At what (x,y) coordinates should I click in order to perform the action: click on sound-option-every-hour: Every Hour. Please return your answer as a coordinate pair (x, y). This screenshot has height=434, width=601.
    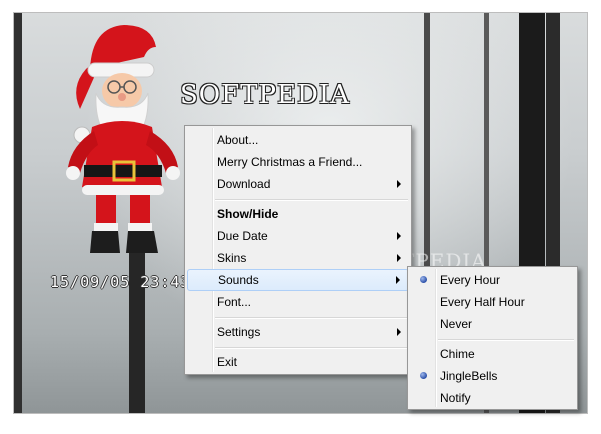
    Looking at the image, I should click on (492, 280).